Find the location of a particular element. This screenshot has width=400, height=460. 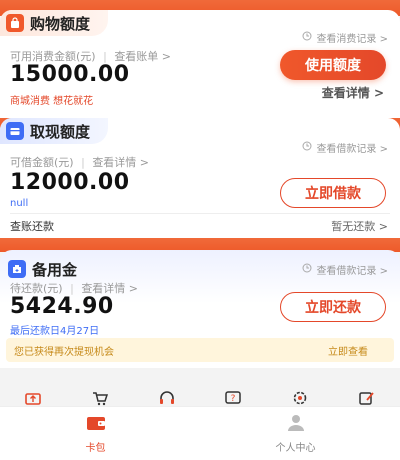

bottom-tab-bar: 卡包 个人中心 is located at coordinates (200, 433).